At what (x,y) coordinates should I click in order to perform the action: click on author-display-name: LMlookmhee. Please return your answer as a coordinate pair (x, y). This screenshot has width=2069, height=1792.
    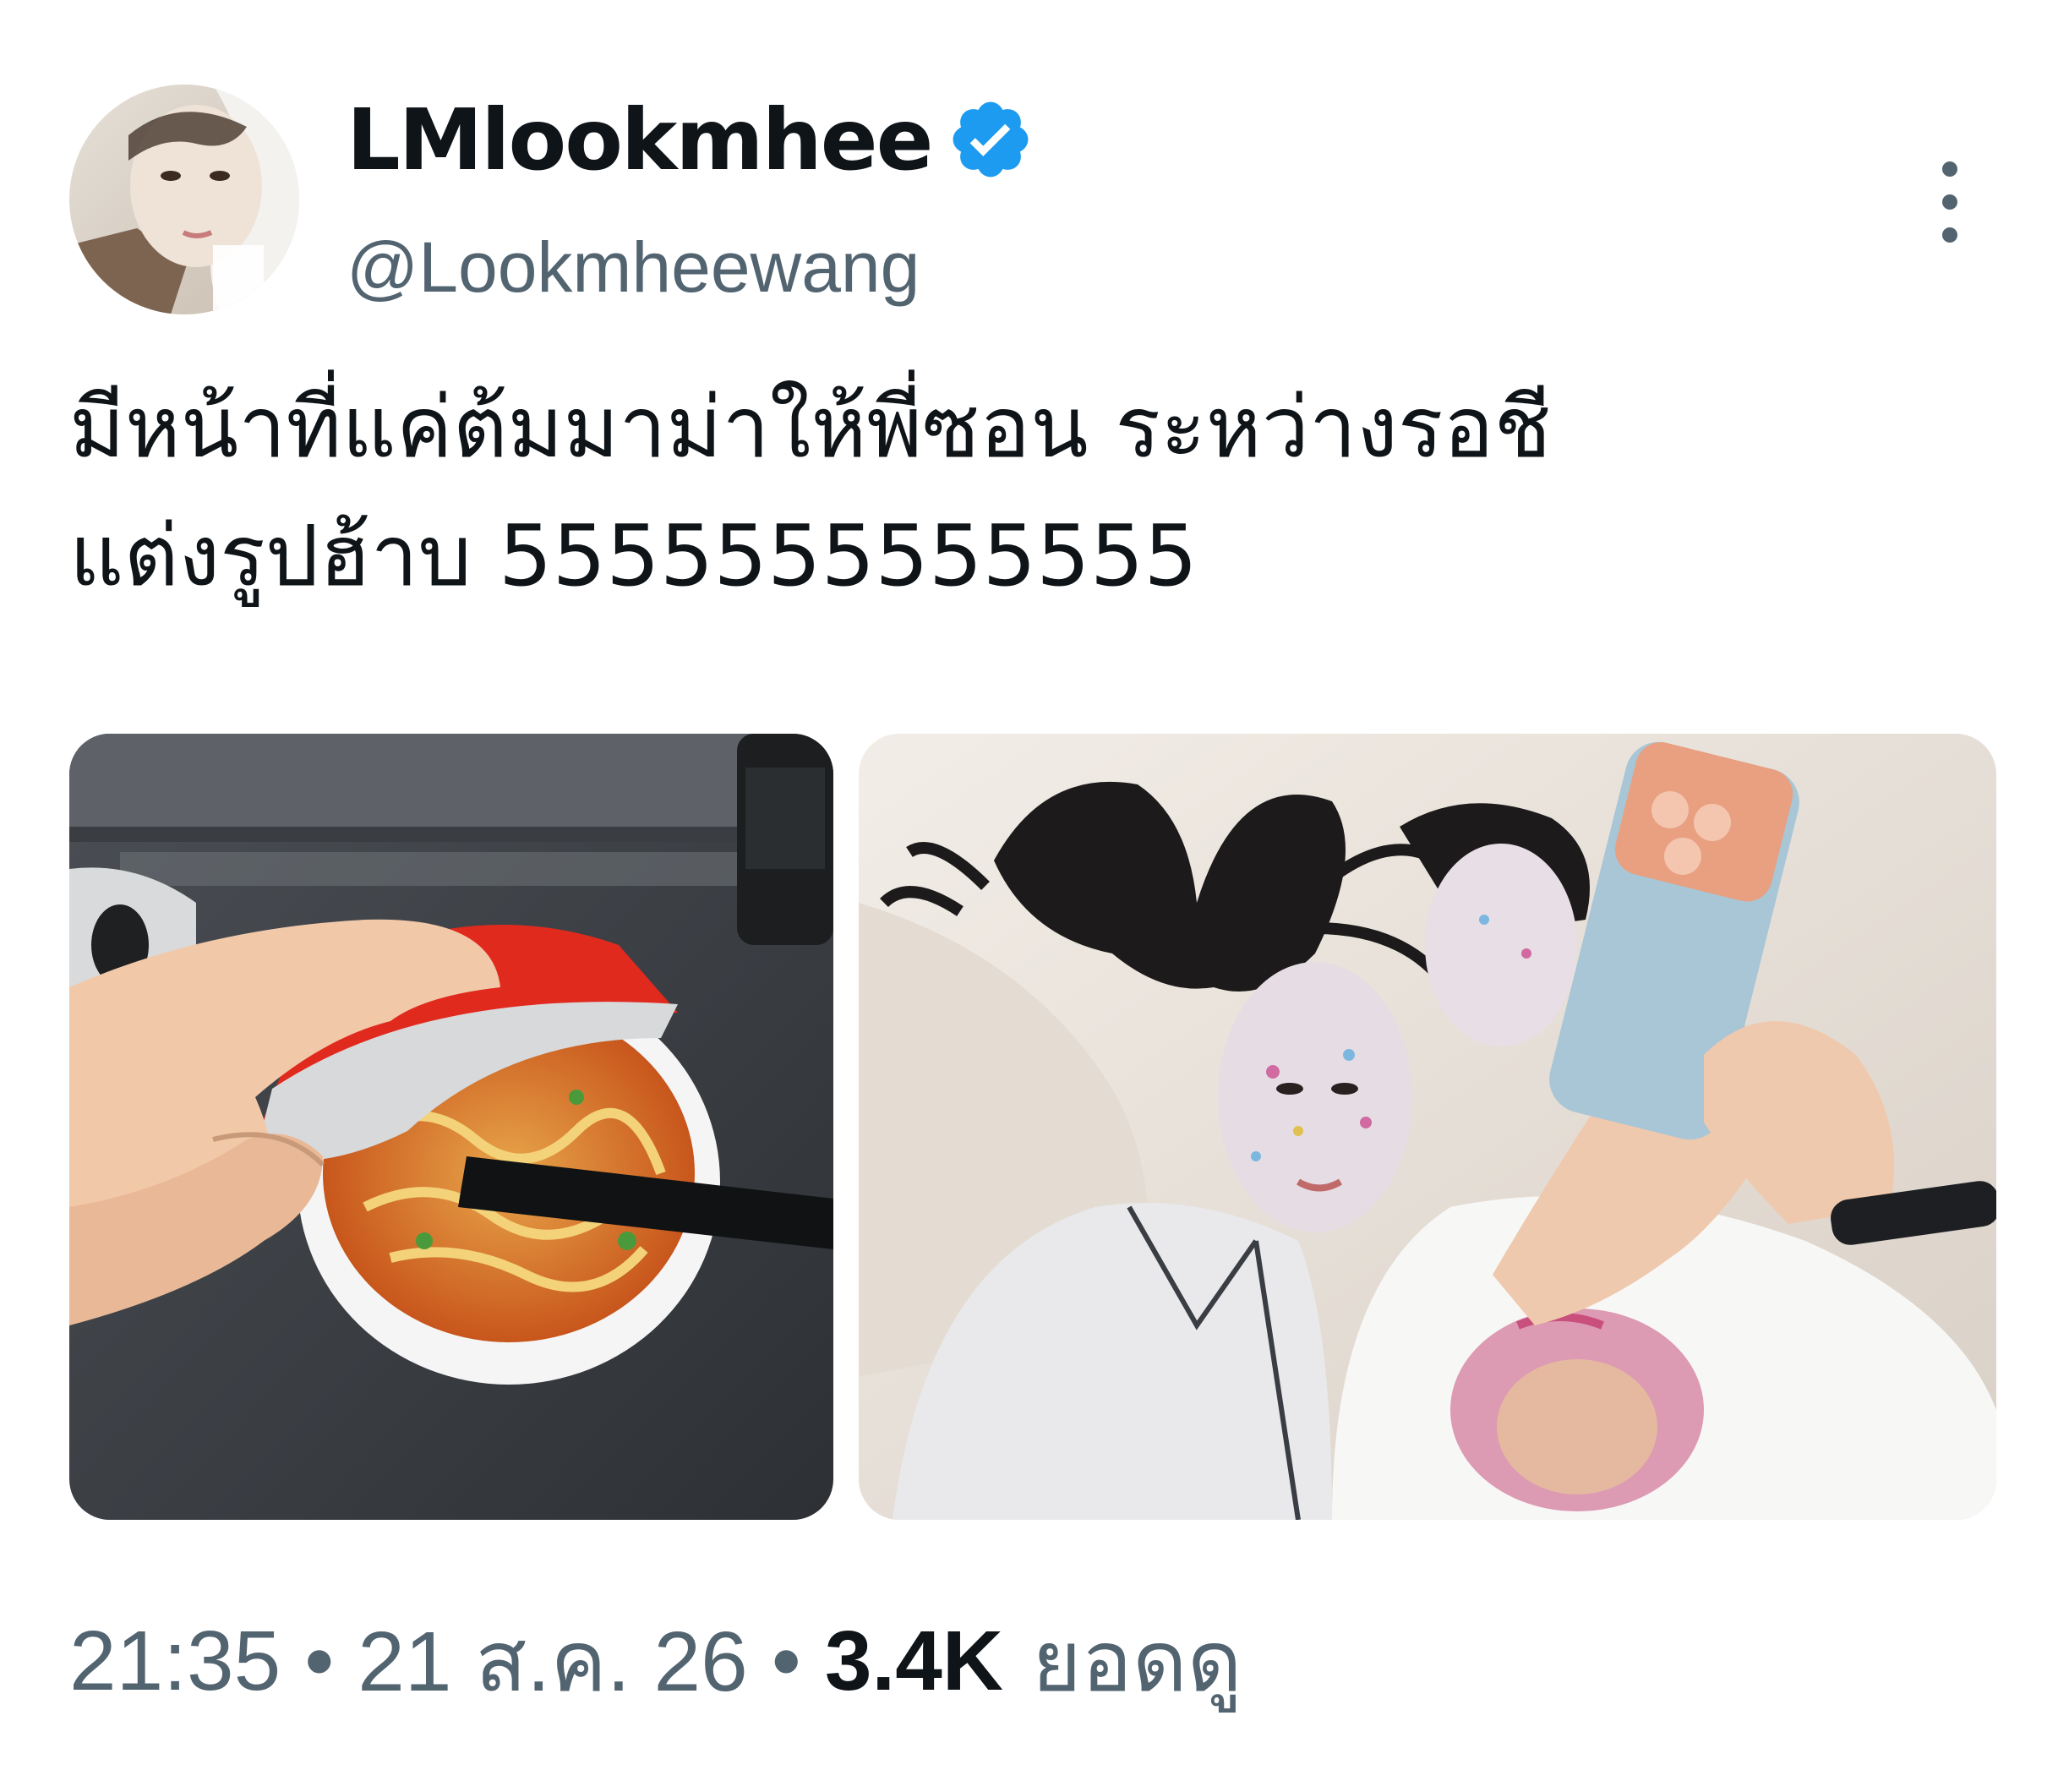
    Looking at the image, I should click on (640, 139).